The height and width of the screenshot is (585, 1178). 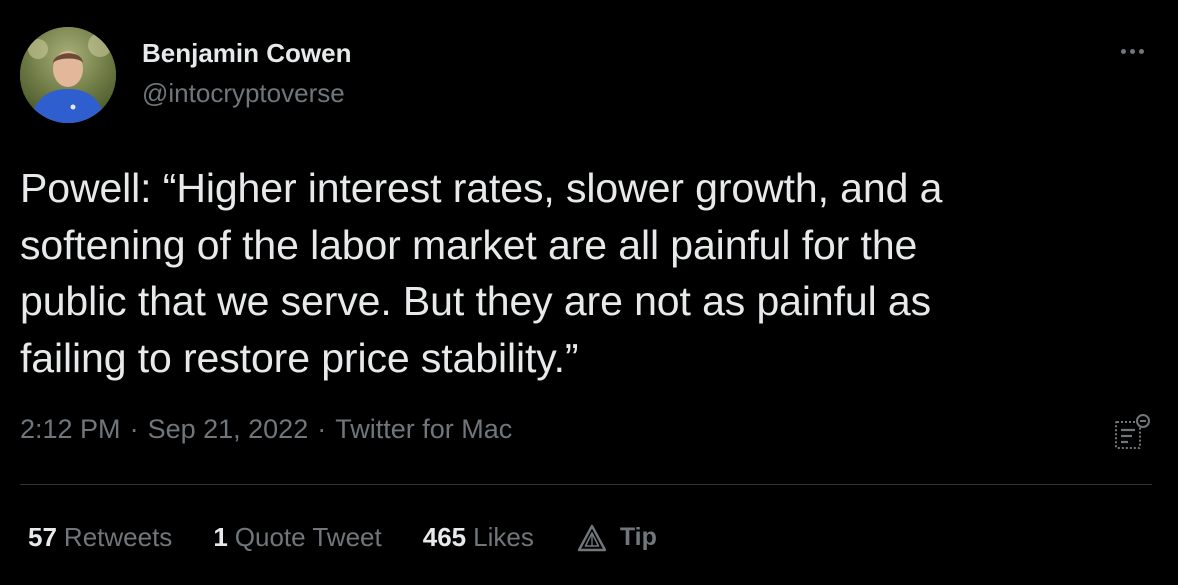 I want to click on avatar, so click(x=68, y=75).